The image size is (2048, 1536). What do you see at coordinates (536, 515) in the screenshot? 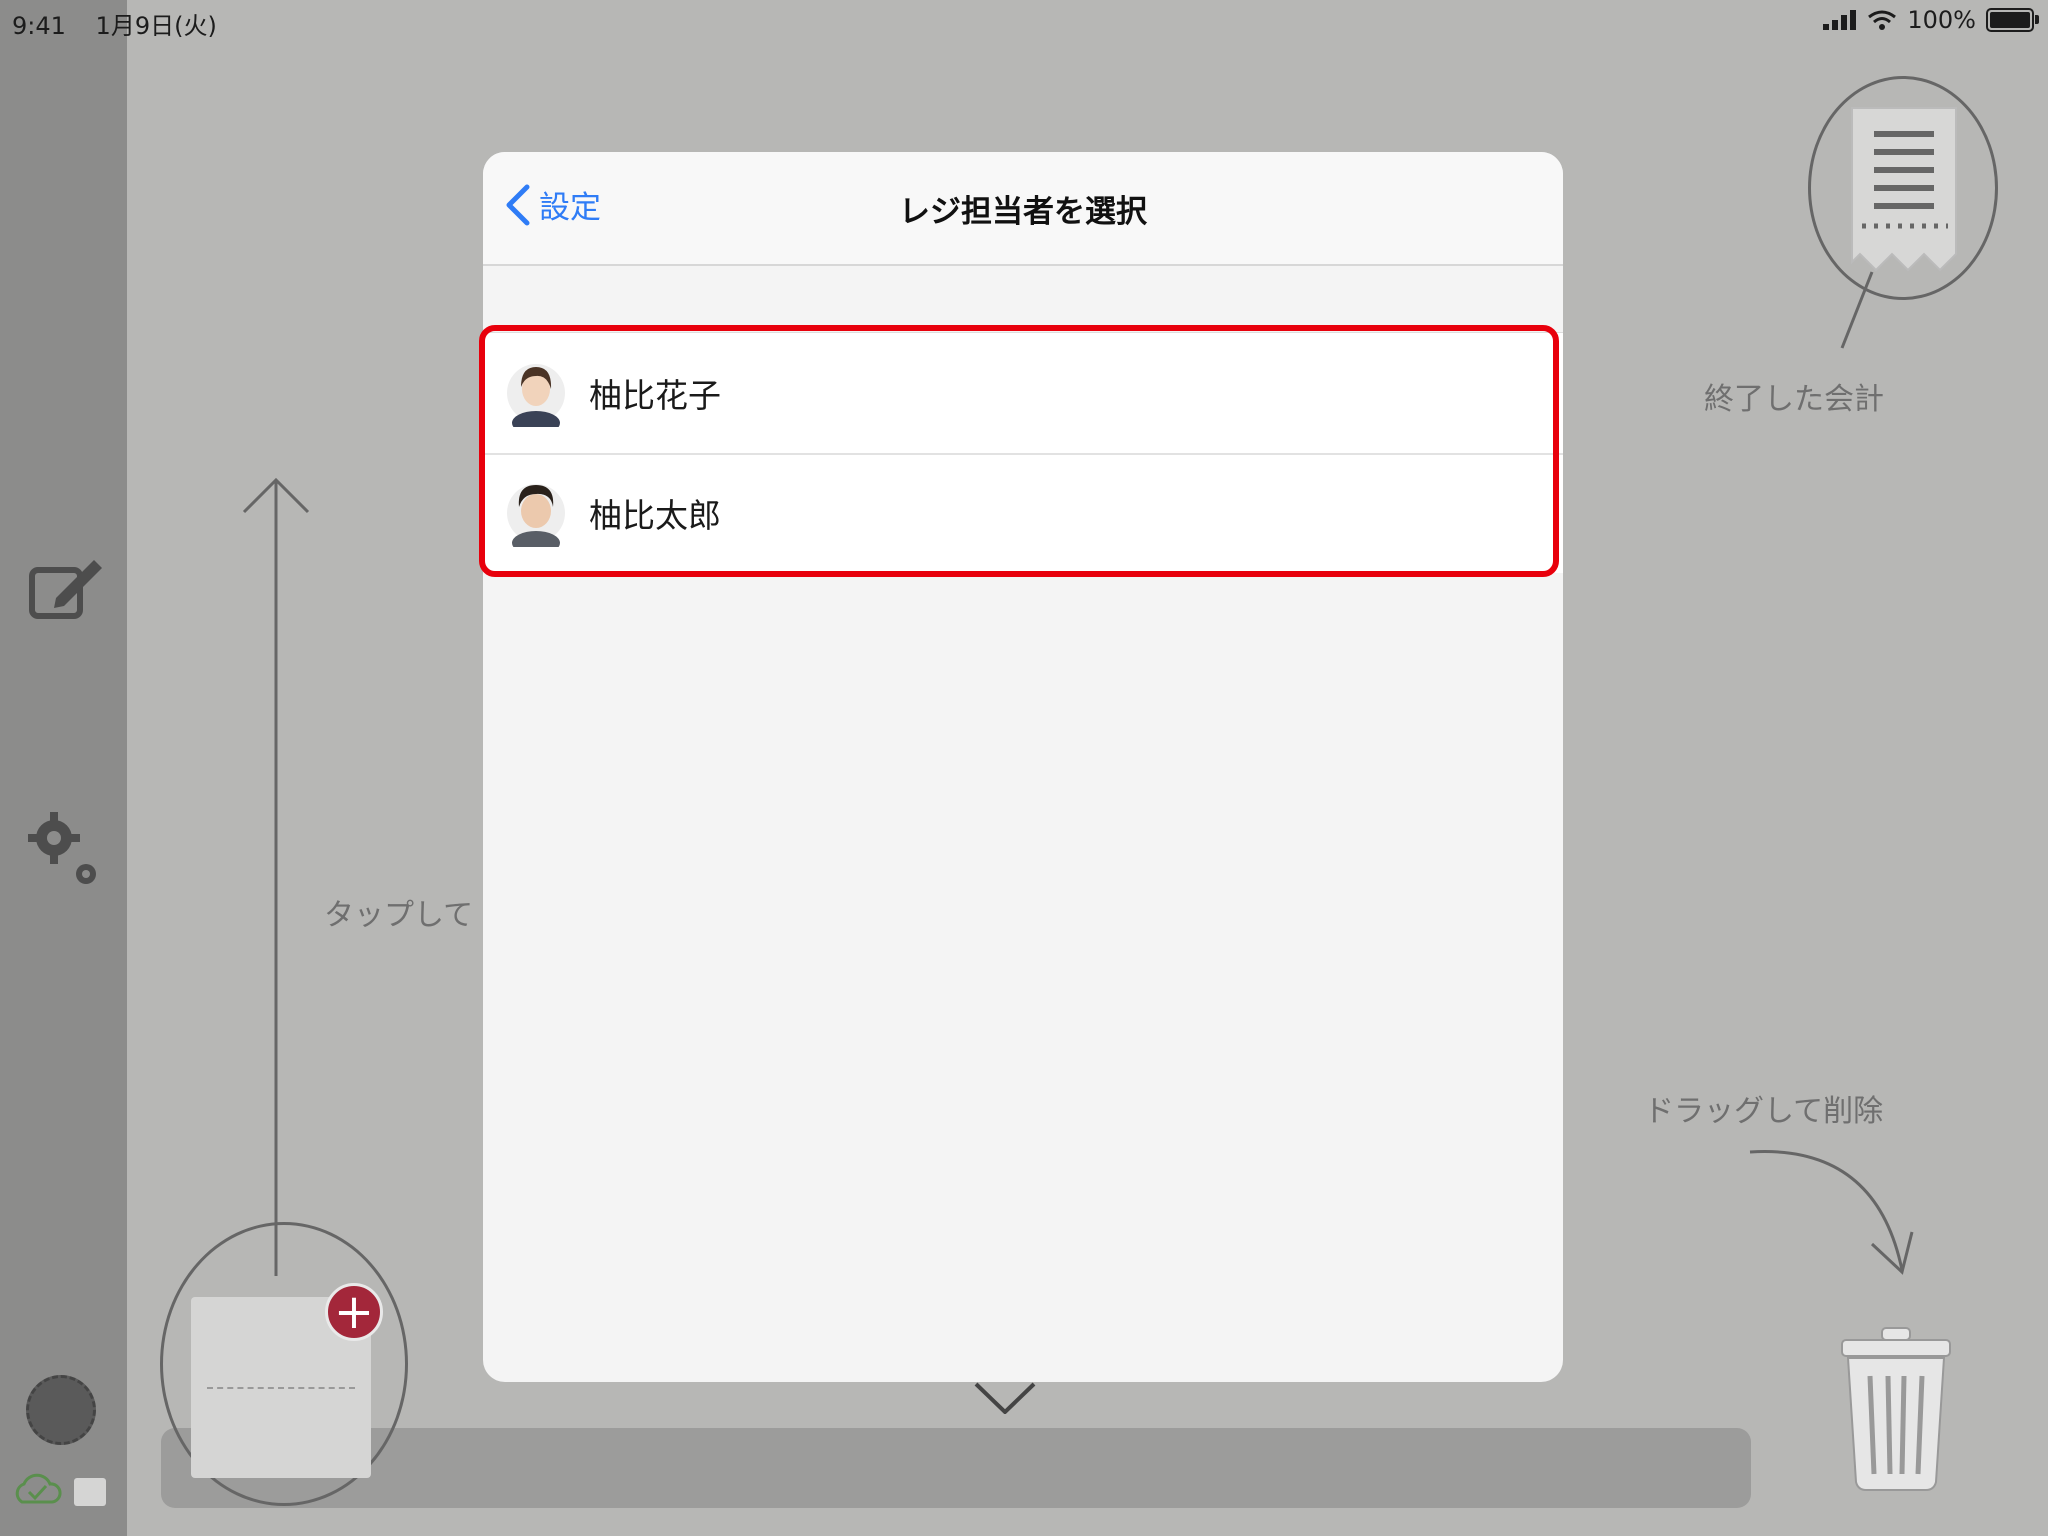
I see `male-avatar-icon` at bounding box center [536, 515].